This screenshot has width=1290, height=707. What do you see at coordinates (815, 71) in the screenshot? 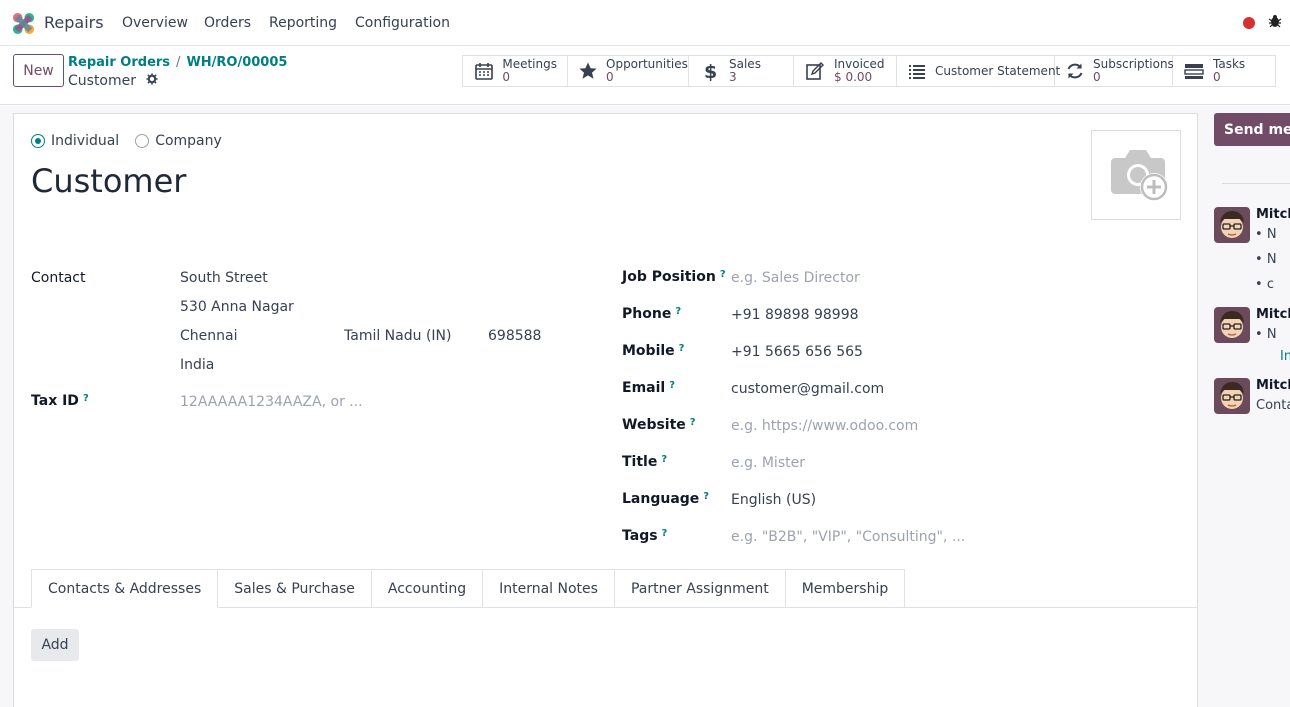
I see `invoice-icon` at bounding box center [815, 71].